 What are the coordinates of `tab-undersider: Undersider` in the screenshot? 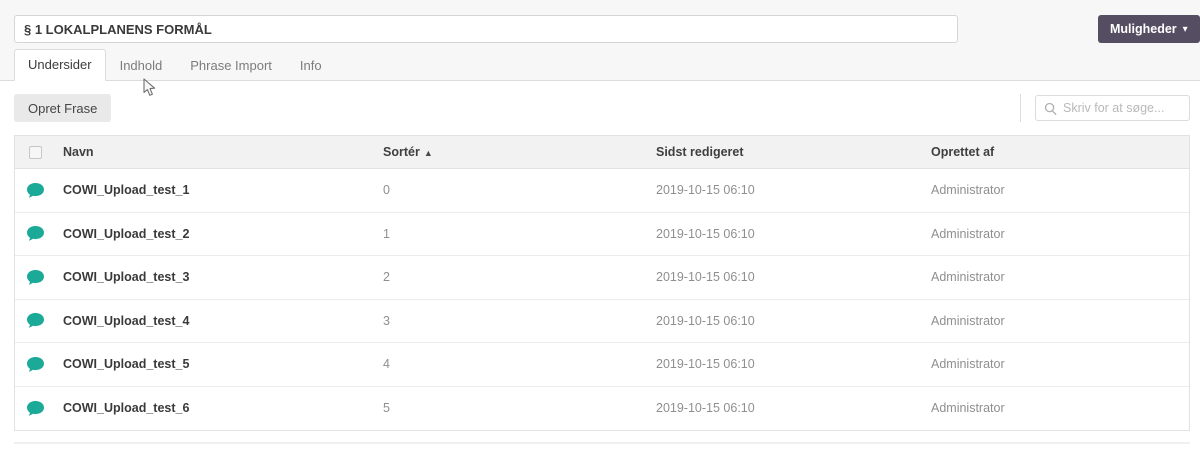 It's located at (60, 65).